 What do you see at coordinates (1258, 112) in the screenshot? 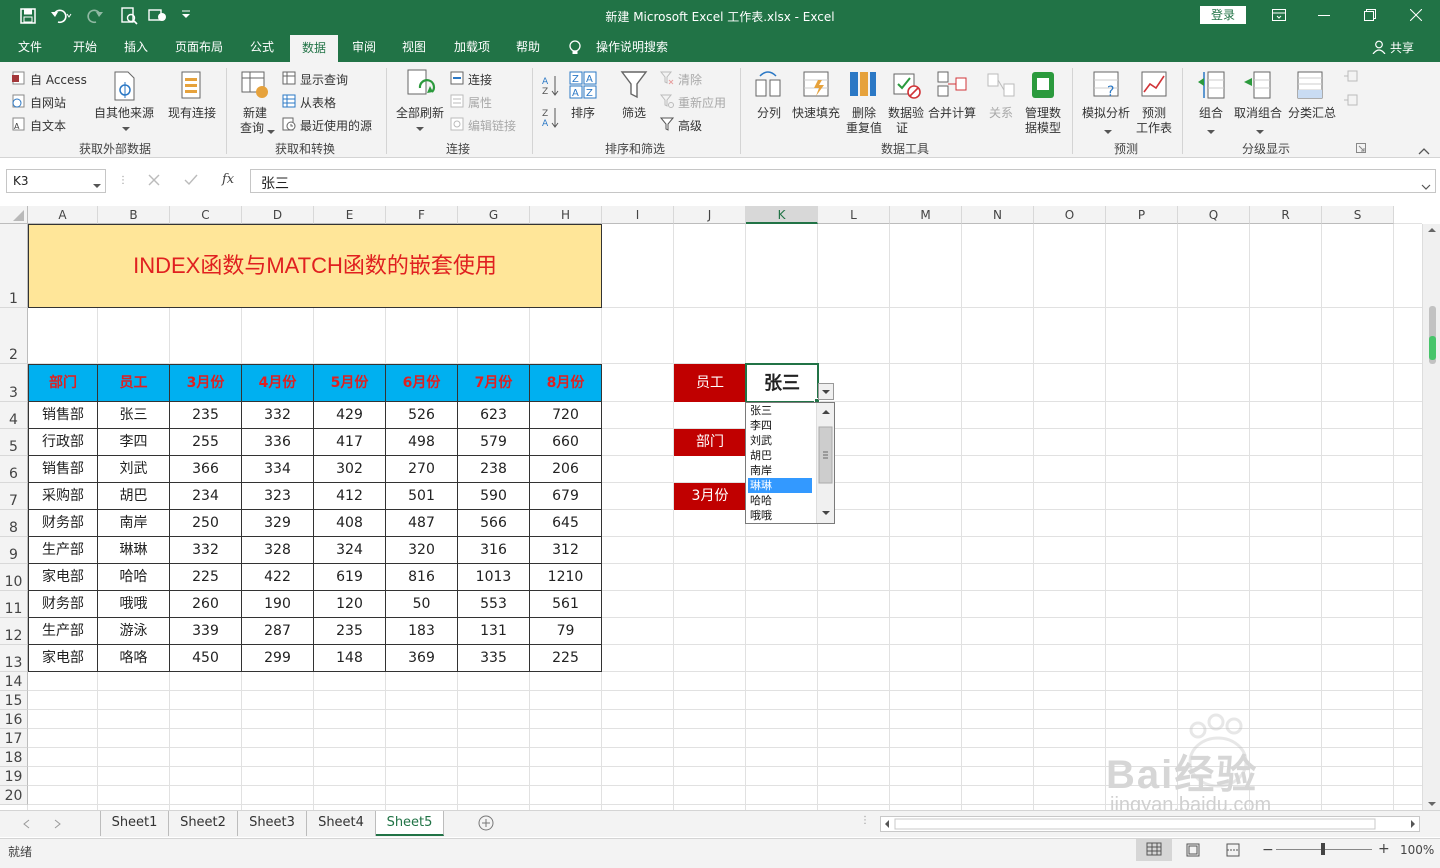
I see `ungroup-button: 取消组合` at bounding box center [1258, 112].